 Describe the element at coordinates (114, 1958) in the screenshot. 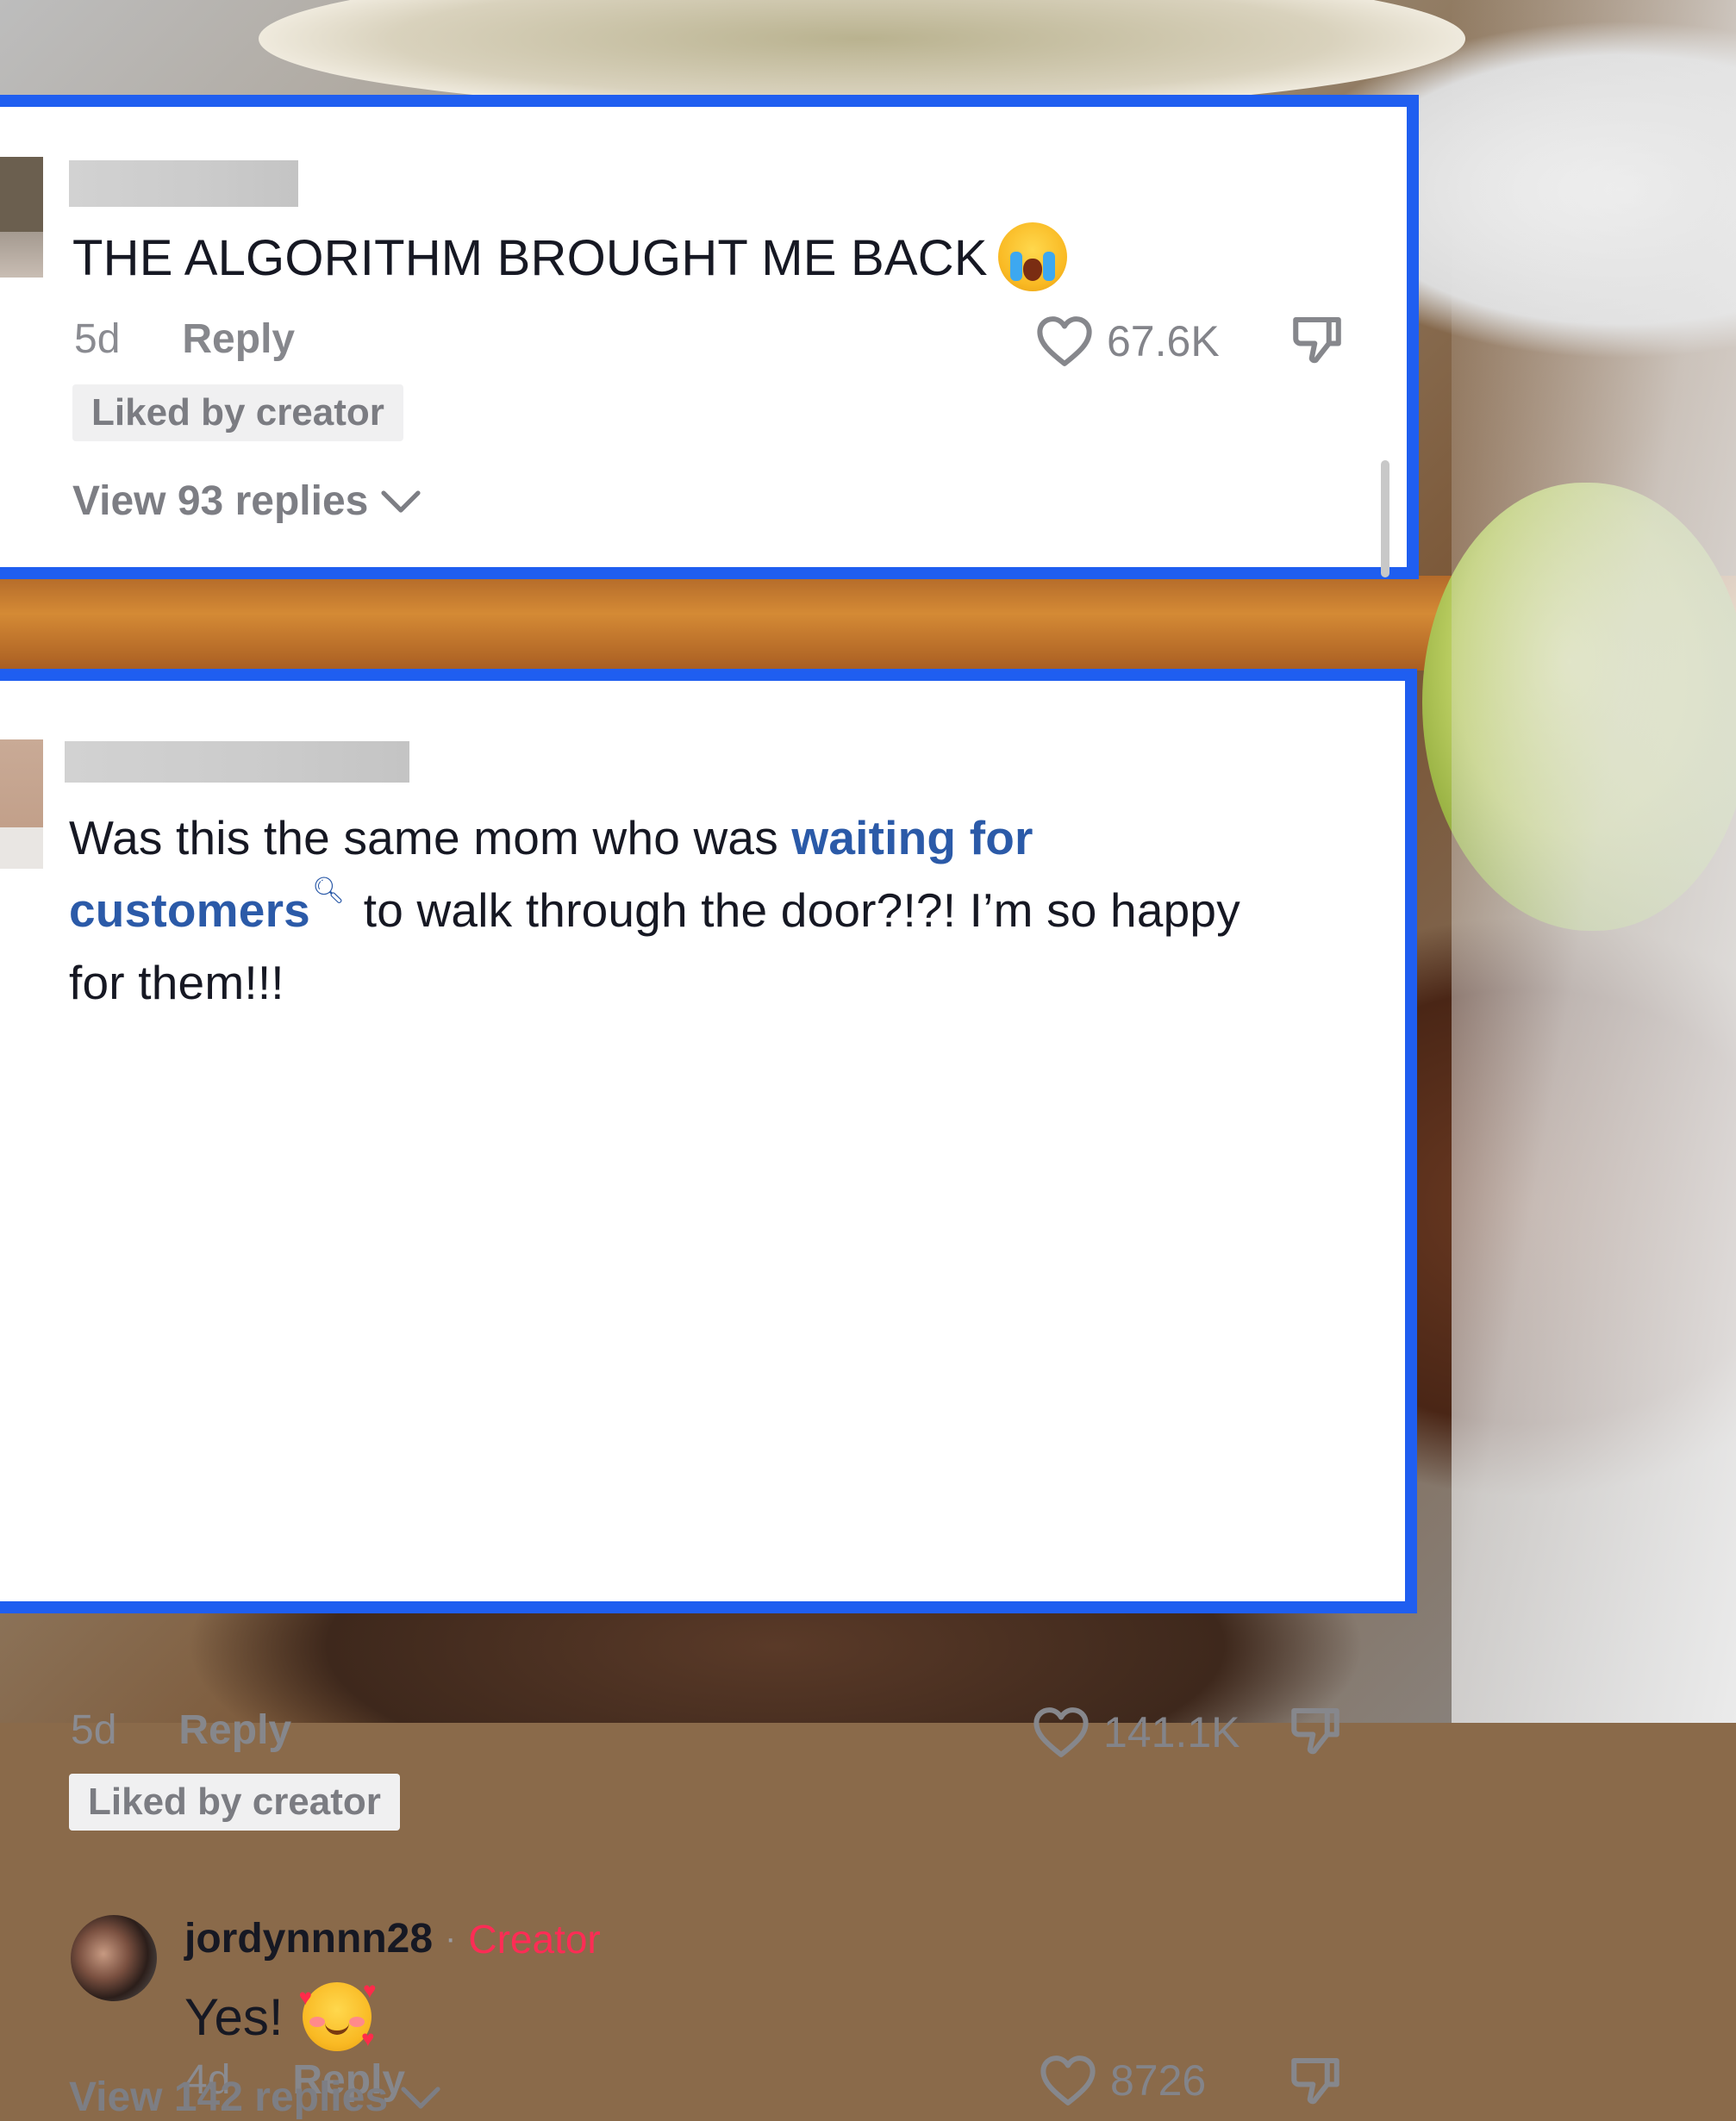

I see `creator-avatar` at that location.